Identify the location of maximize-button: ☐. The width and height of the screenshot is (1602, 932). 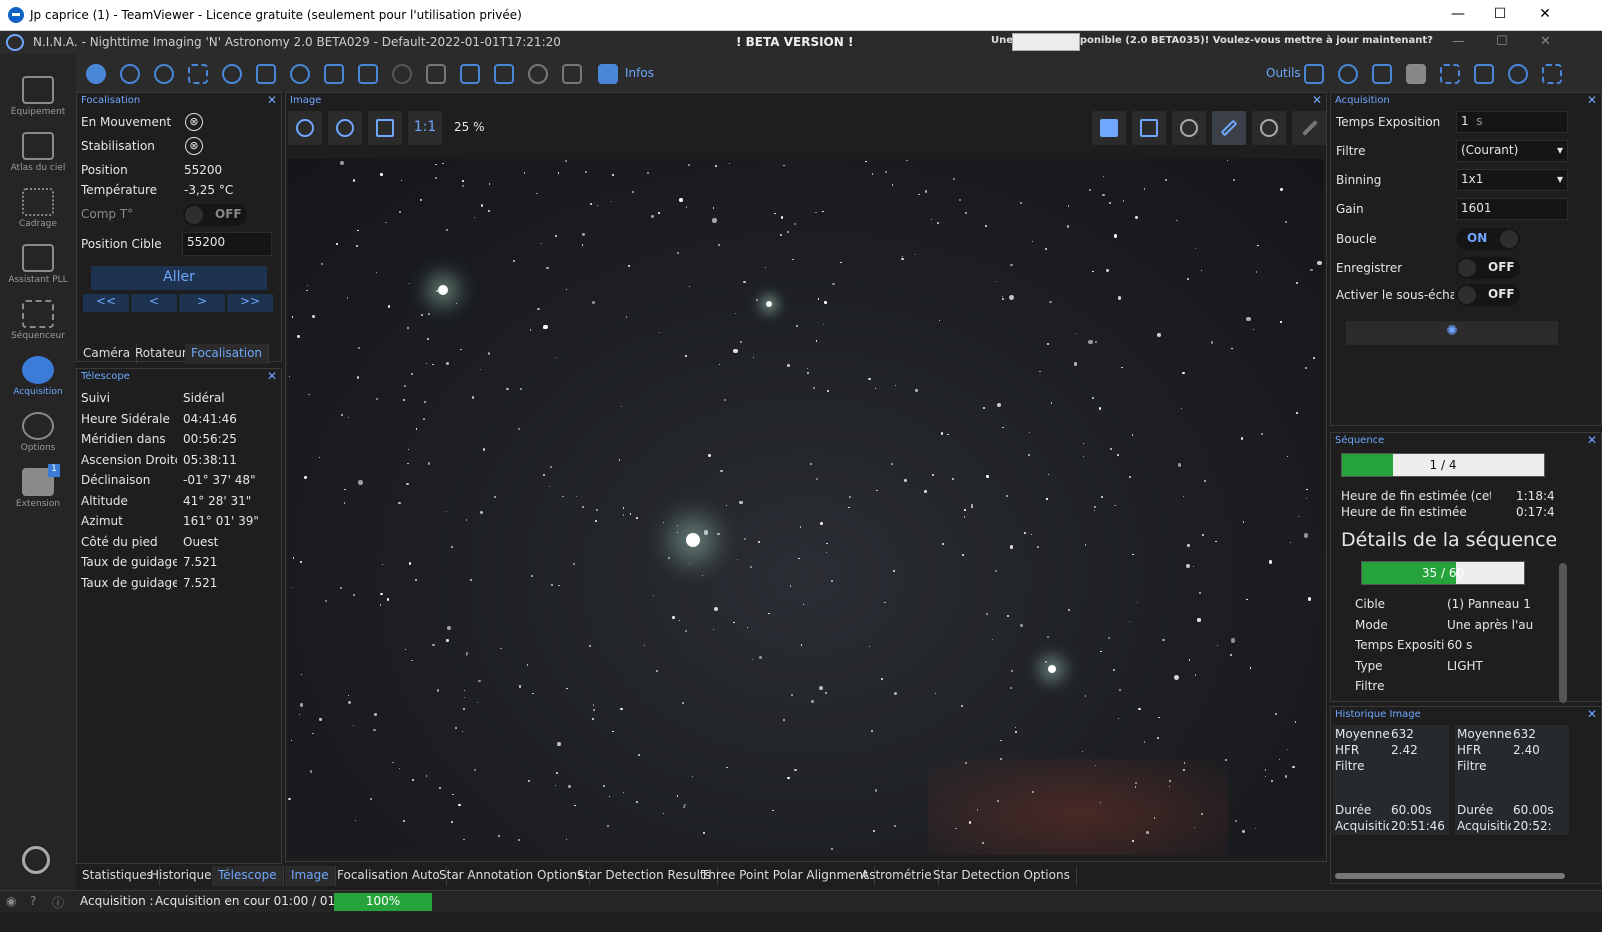
(1500, 14).